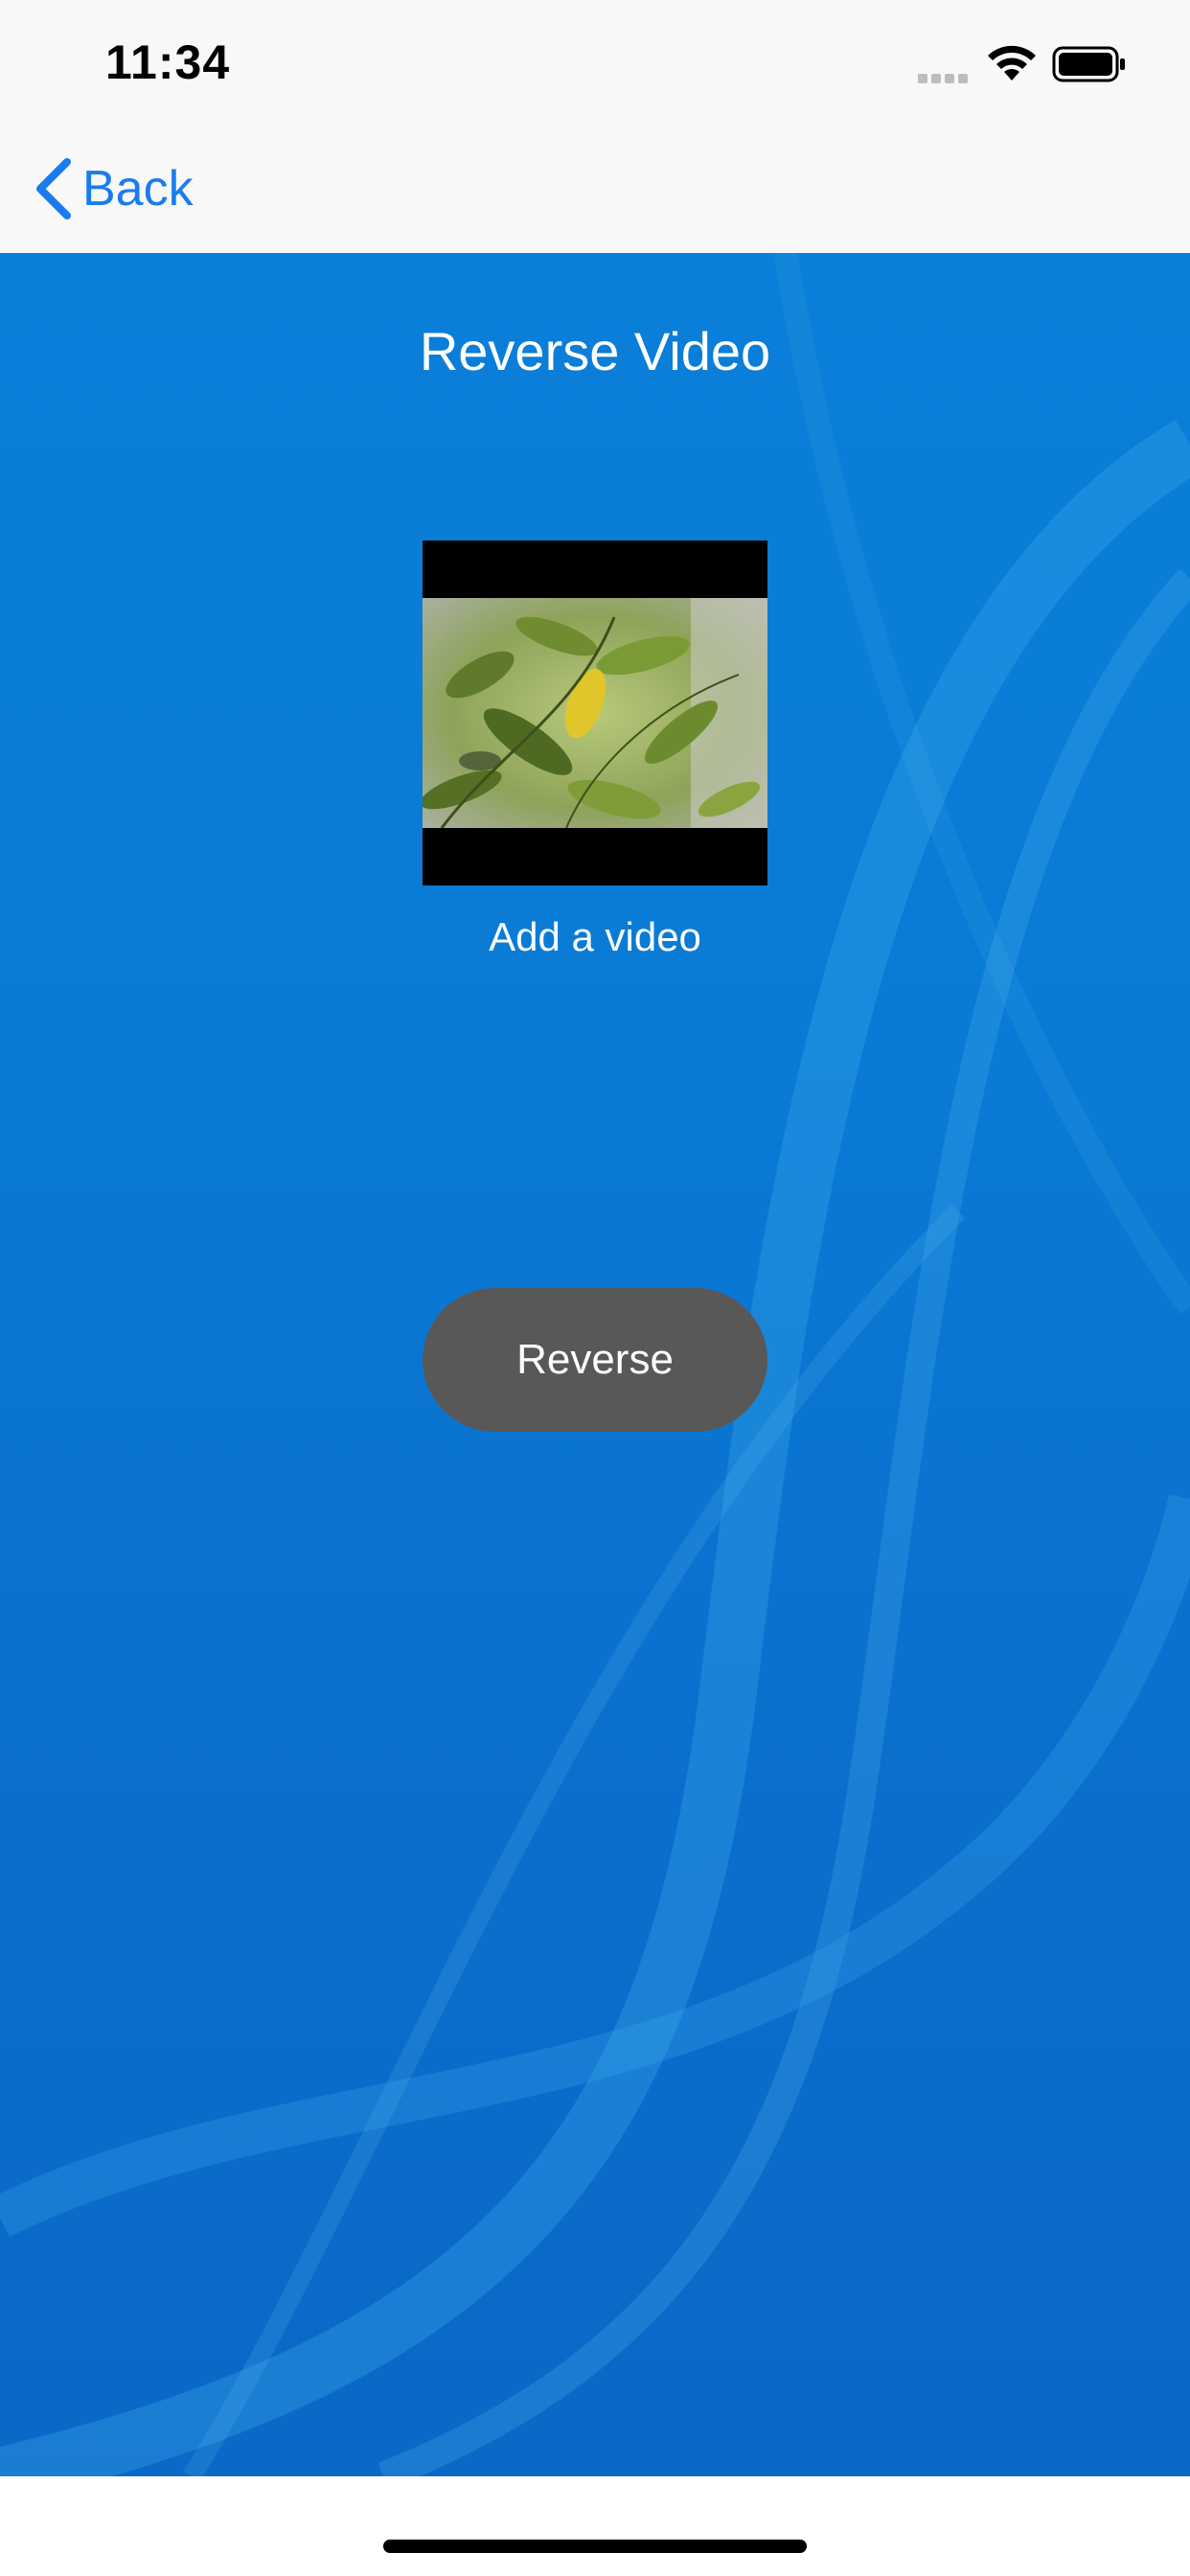  What do you see at coordinates (54, 188) in the screenshot?
I see `chevron-left-icon` at bounding box center [54, 188].